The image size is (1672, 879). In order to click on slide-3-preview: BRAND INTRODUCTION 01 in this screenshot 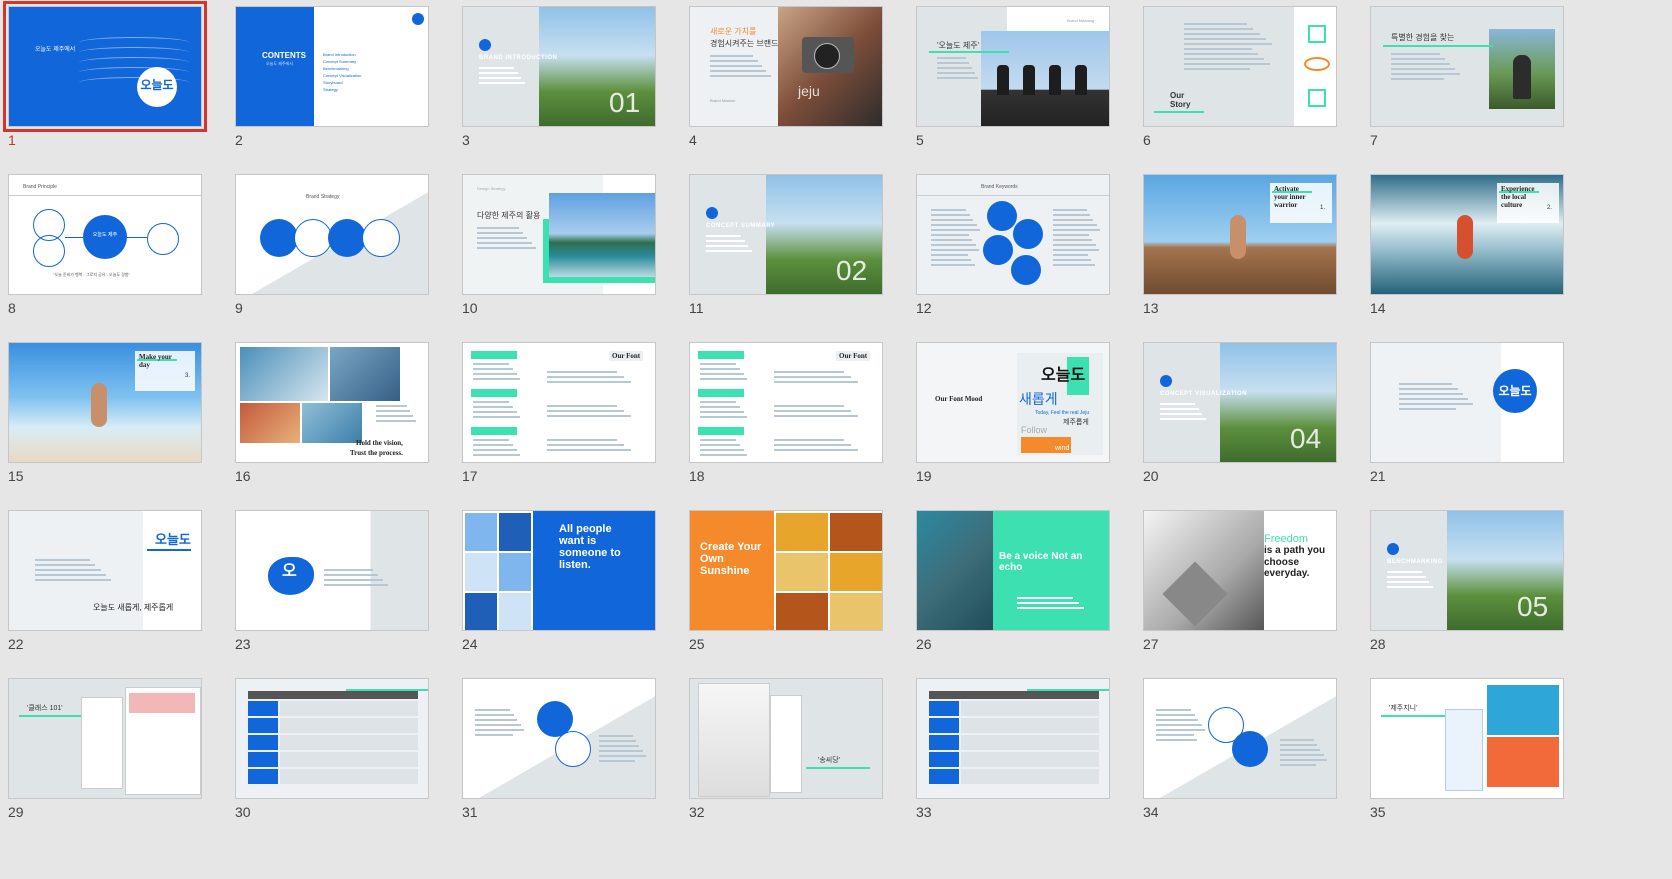, I will do `click(559, 66)`.